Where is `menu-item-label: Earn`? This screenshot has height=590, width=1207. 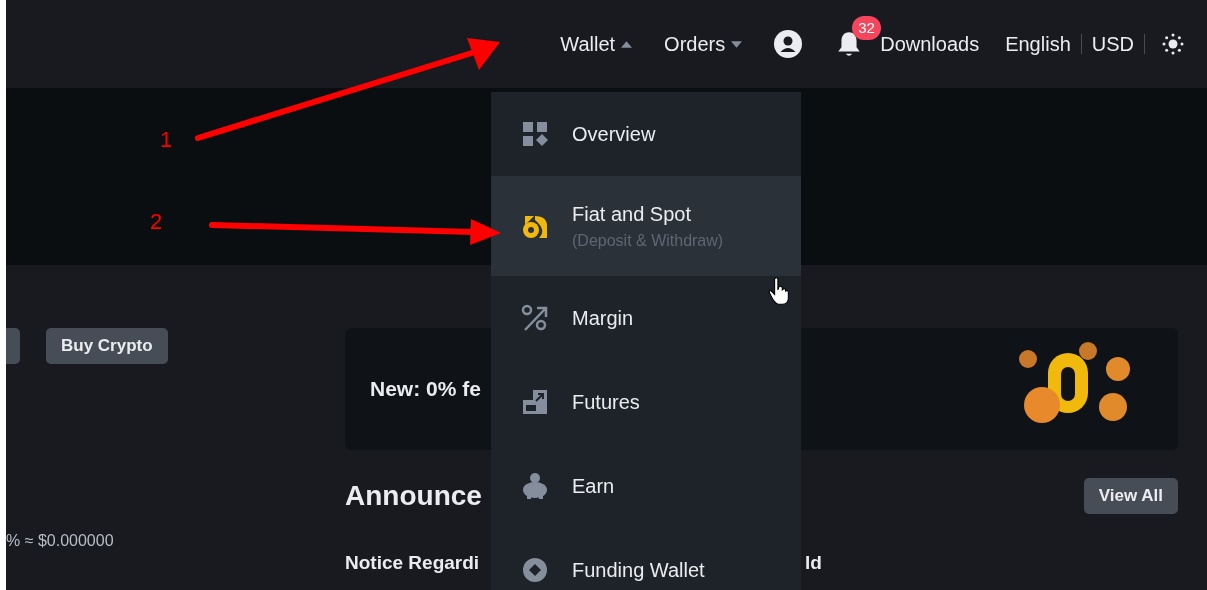 menu-item-label: Earn is located at coordinates (593, 486).